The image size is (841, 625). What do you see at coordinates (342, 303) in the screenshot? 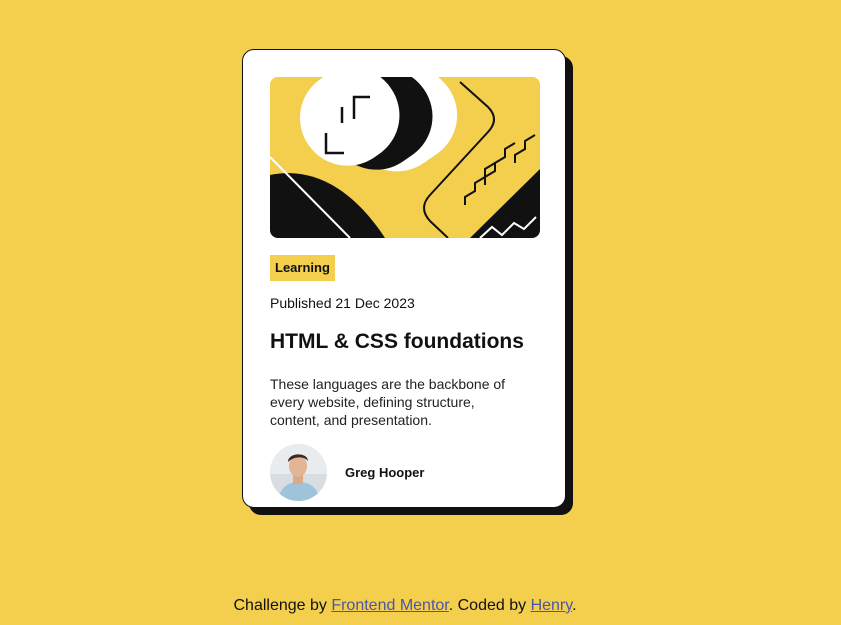
I see `published-date: Published 21 Dec 2023` at bounding box center [342, 303].